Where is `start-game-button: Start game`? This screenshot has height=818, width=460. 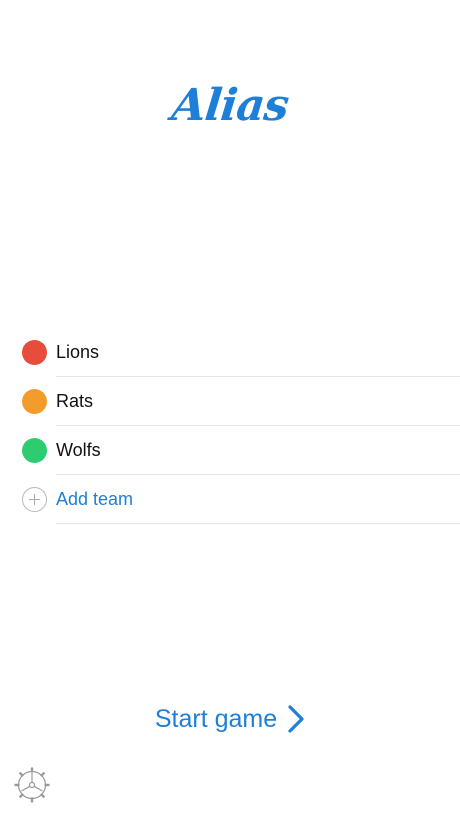 start-game-button: Start game is located at coordinates (230, 719).